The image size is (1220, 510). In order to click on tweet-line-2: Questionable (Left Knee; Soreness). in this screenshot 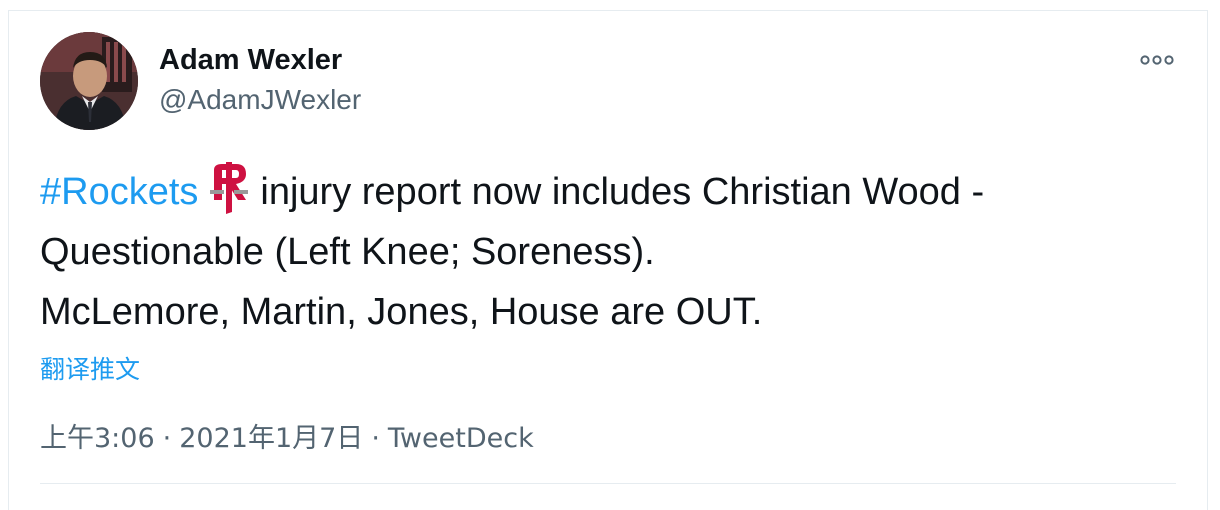, I will do `click(347, 252)`.